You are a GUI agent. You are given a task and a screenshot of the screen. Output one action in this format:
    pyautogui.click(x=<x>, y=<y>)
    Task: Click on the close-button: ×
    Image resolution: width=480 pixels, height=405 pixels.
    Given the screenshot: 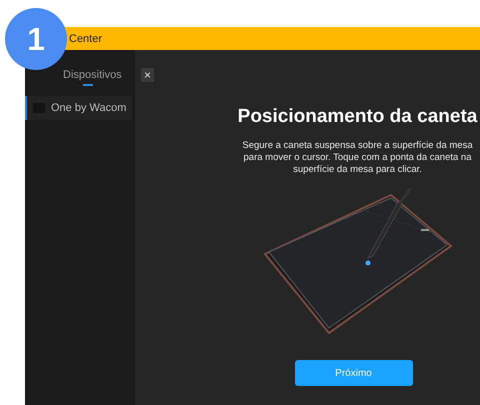 What is the action you would take?
    pyautogui.click(x=147, y=75)
    